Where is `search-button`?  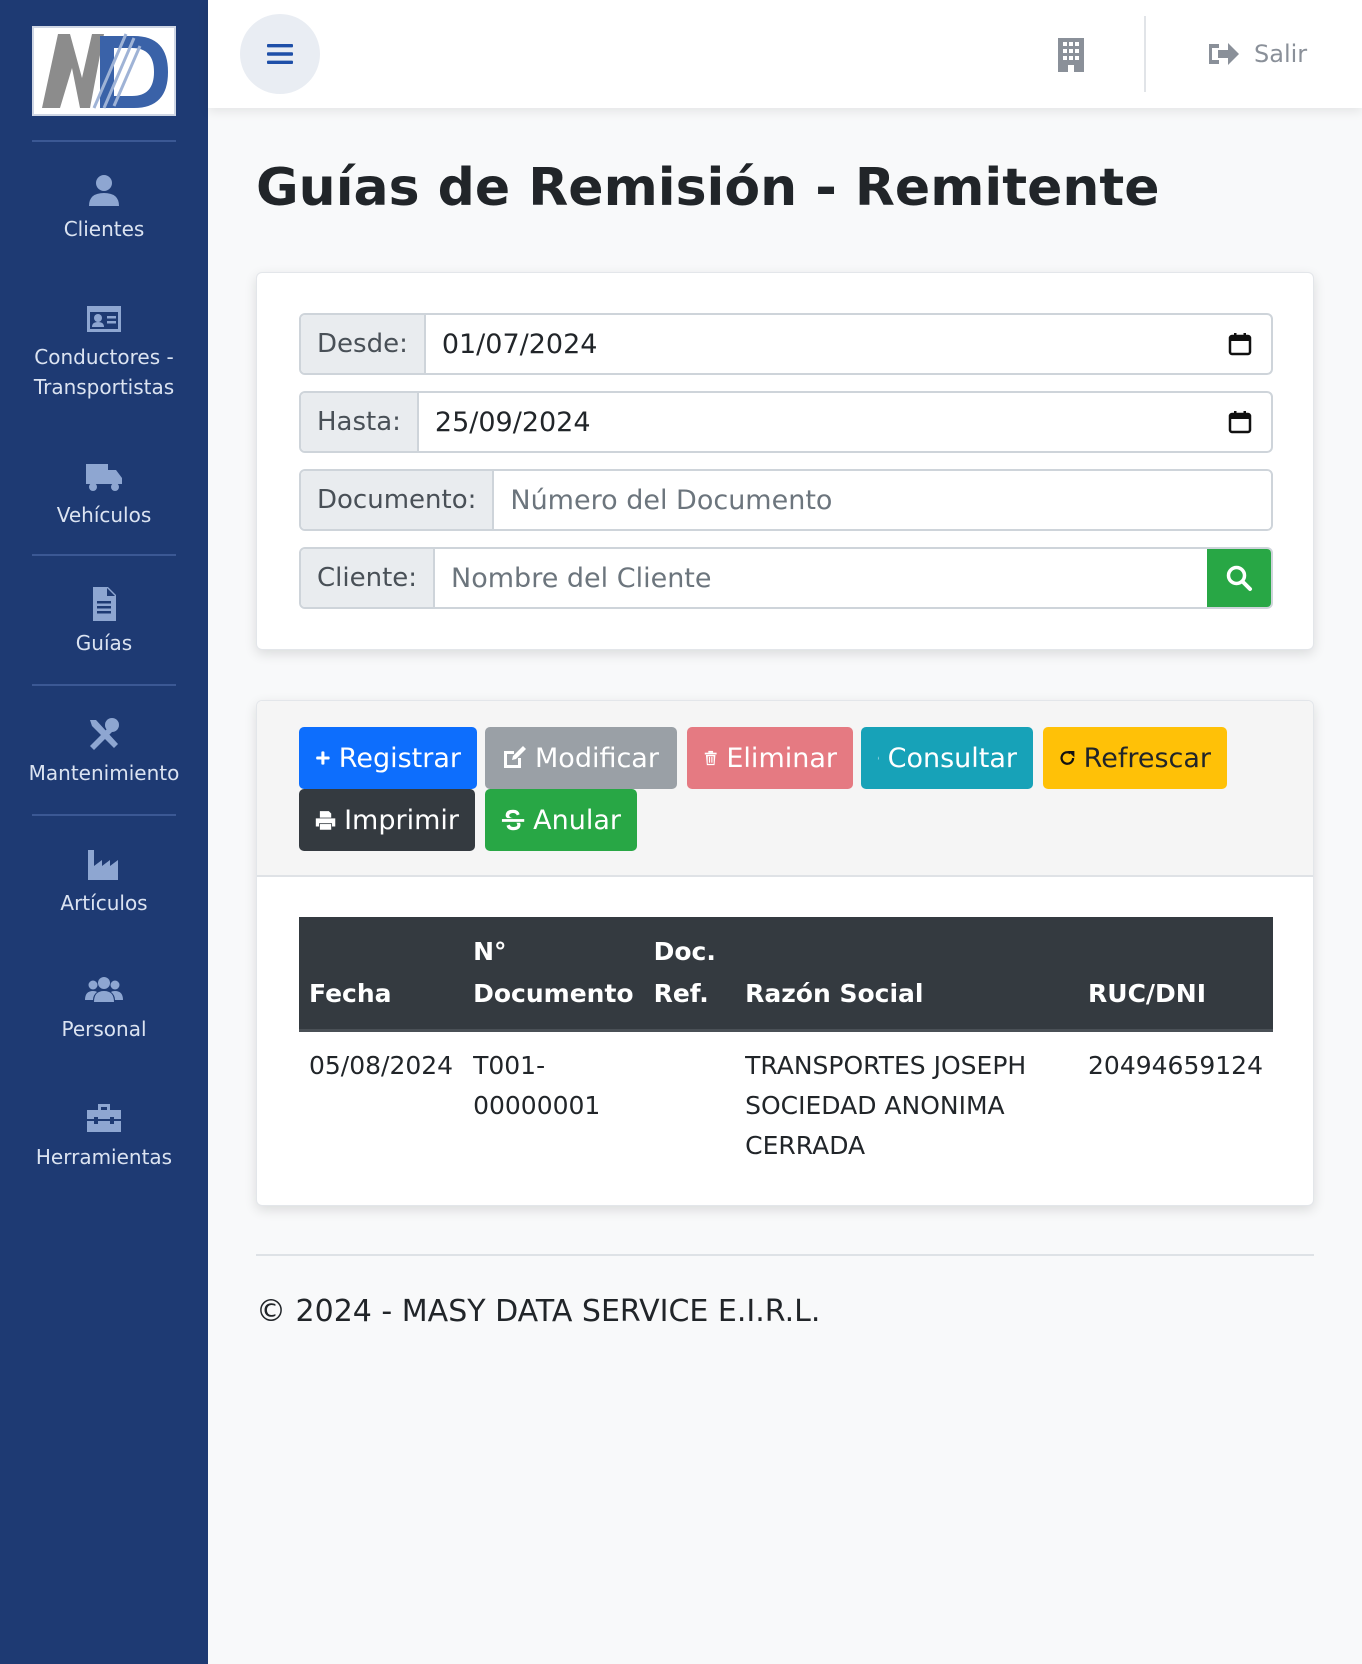
search-button is located at coordinates (1239, 578).